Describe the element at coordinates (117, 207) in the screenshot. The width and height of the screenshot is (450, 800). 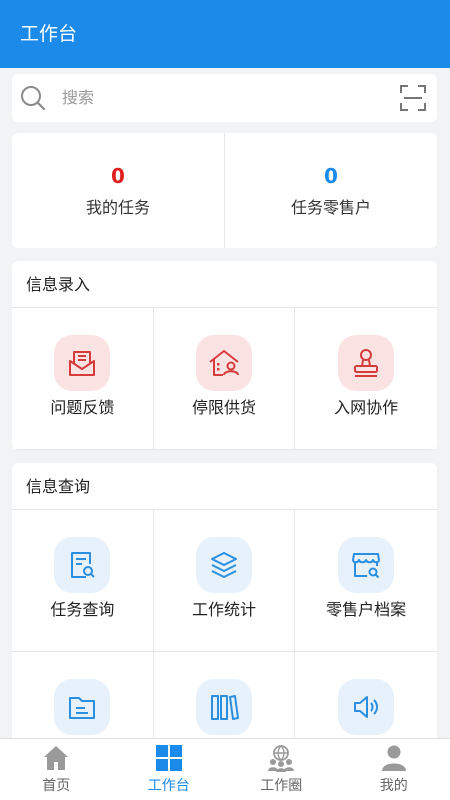
I see `my-tasks-label: 我的任务` at that location.